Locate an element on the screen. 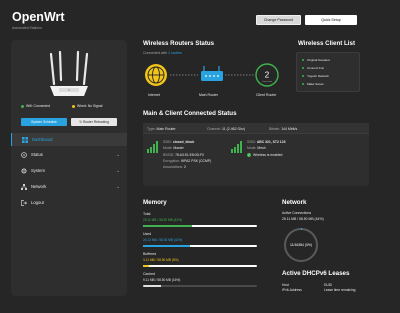 This screenshot has height=313, width=400. client-name: Original Greatest is located at coordinates (318, 60).